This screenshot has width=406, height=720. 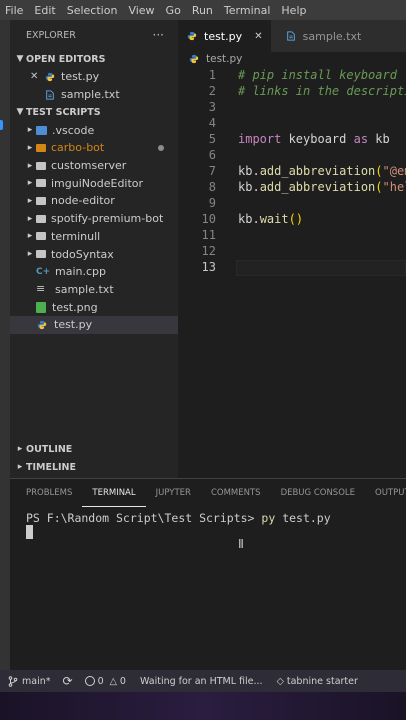 I want to click on menu-view: View, so click(x=141, y=10).